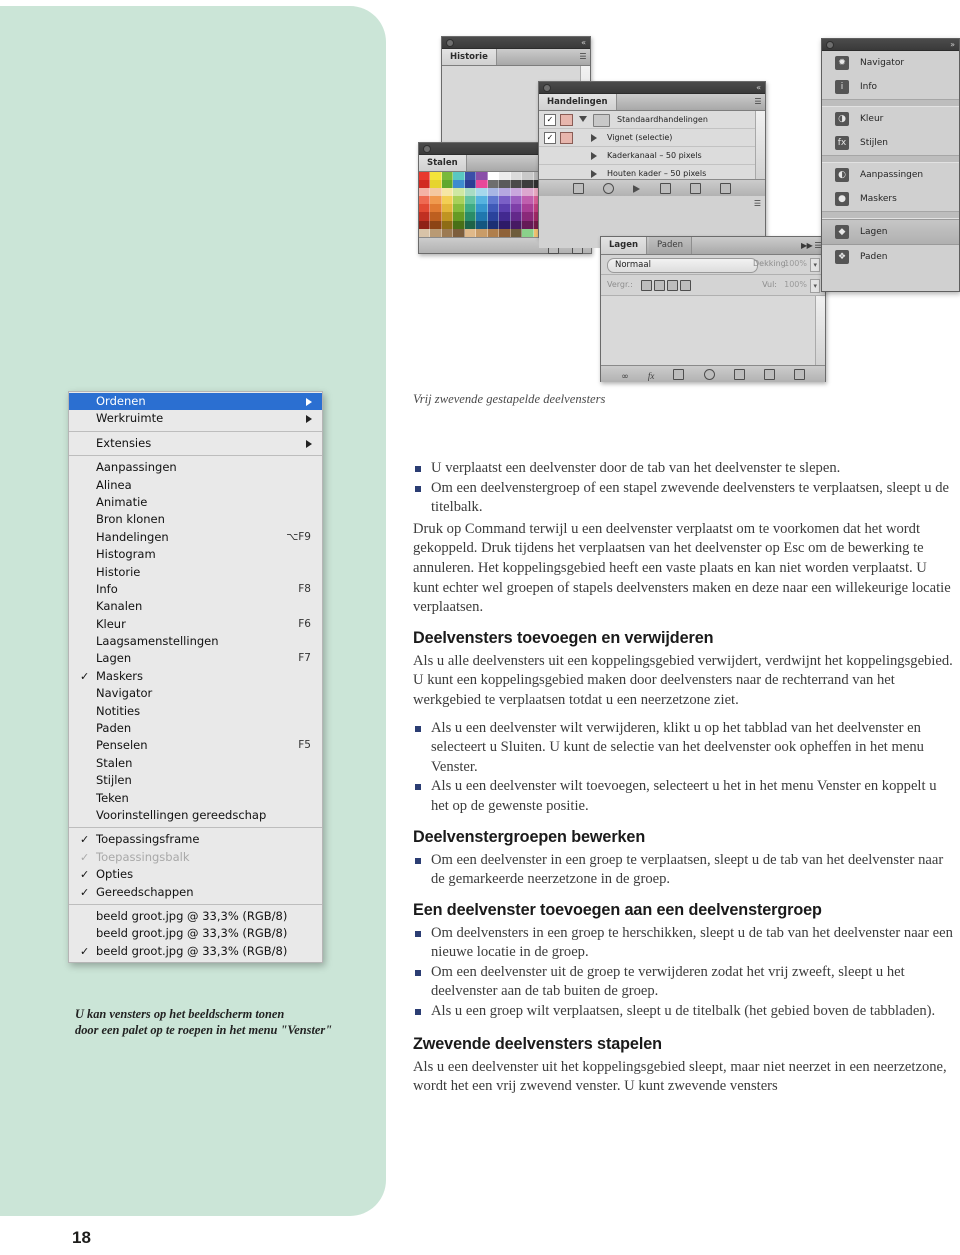 This screenshot has width=960, height=1255. I want to click on layer-styles-icon: fx, so click(651, 376).